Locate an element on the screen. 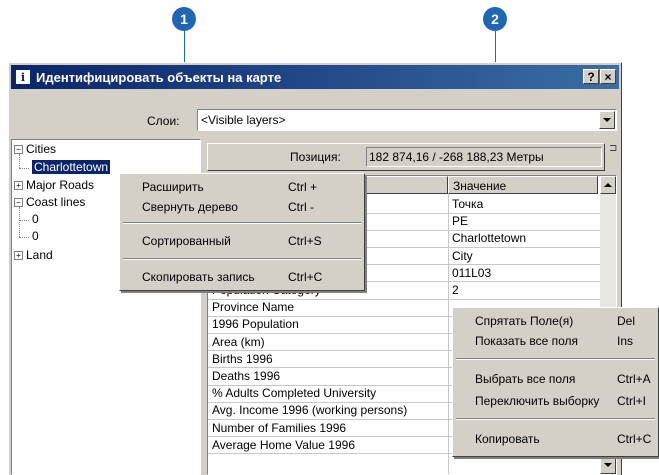 The width and height of the screenshot is (659, 475). grid-value-cell: City is located at coordinates (525, 256).